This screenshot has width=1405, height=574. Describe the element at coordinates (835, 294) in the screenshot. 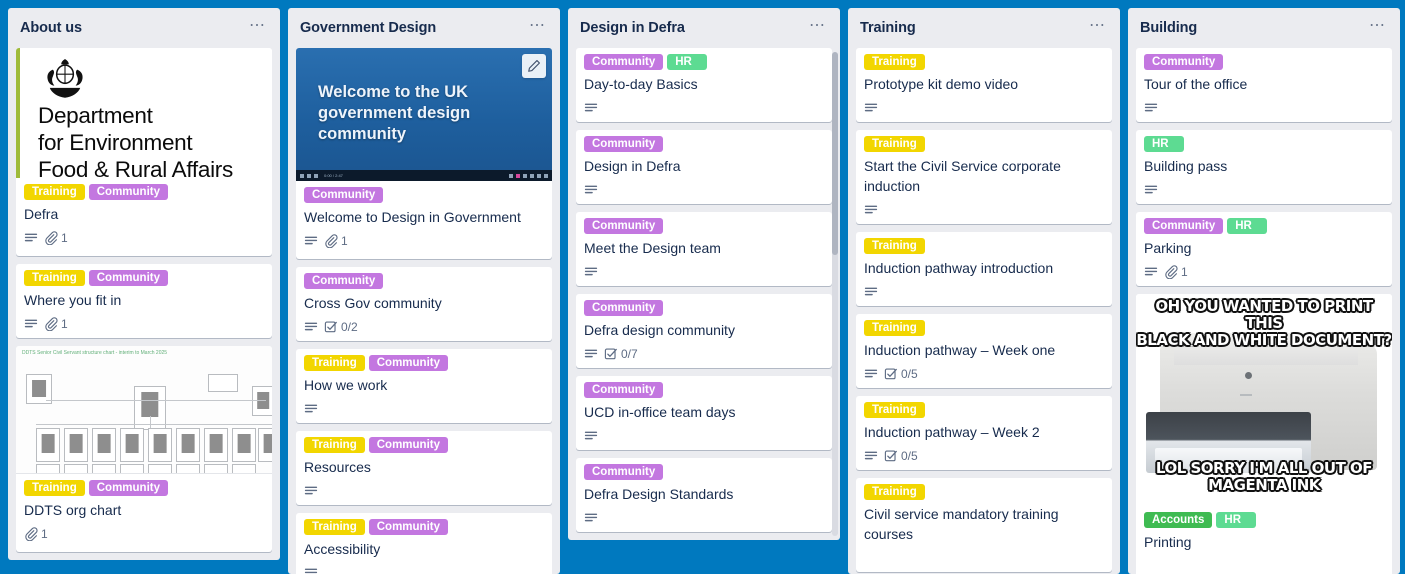

I see `list-scrollbar` at that location.